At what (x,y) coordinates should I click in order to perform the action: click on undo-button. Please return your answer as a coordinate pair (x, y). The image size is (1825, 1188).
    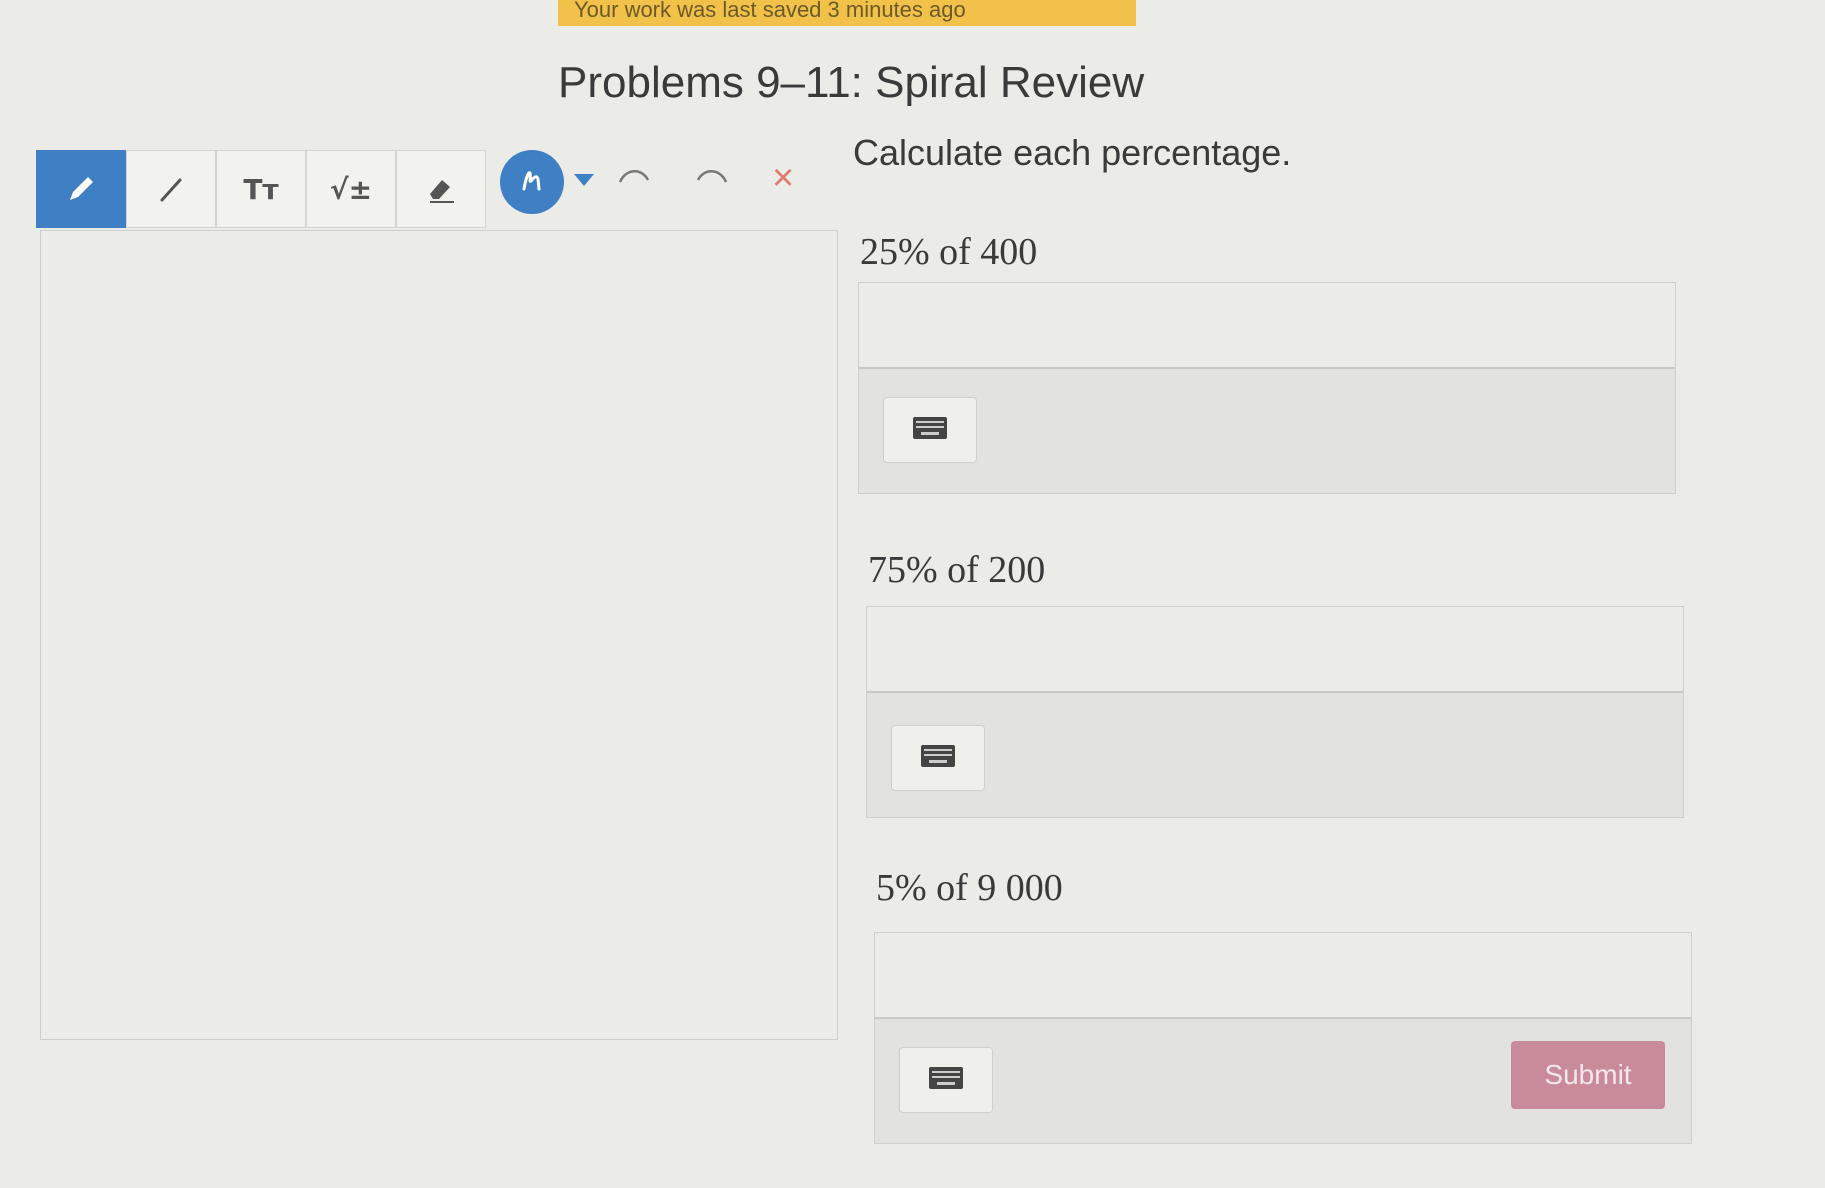
    Looking at the image, I should click on (634, 178).